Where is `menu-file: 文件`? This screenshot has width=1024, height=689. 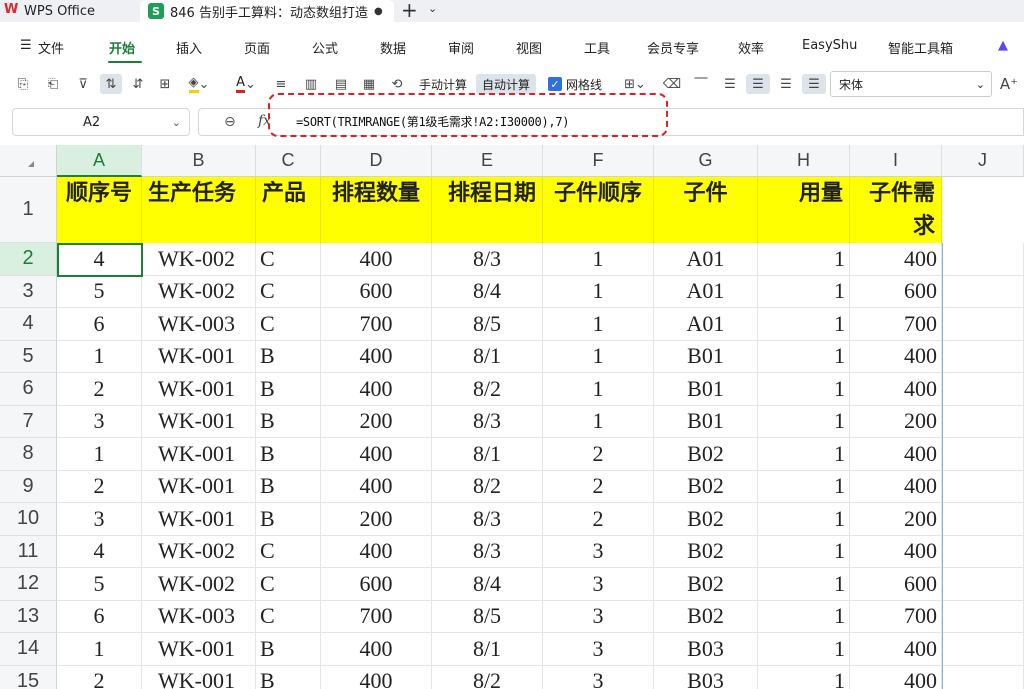
menu-file: 文件 is located at coordinates (51, 48).